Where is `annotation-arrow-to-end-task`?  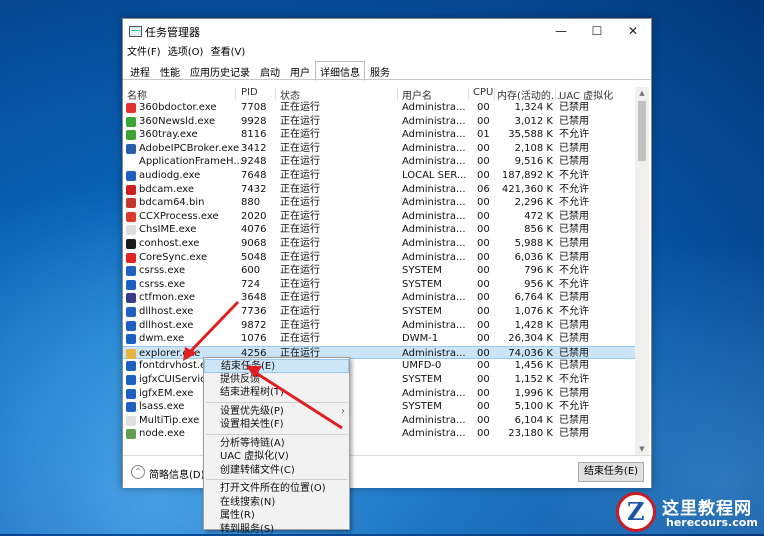
annotation-arrow-to-end-task is located at coordinates (299, 400).